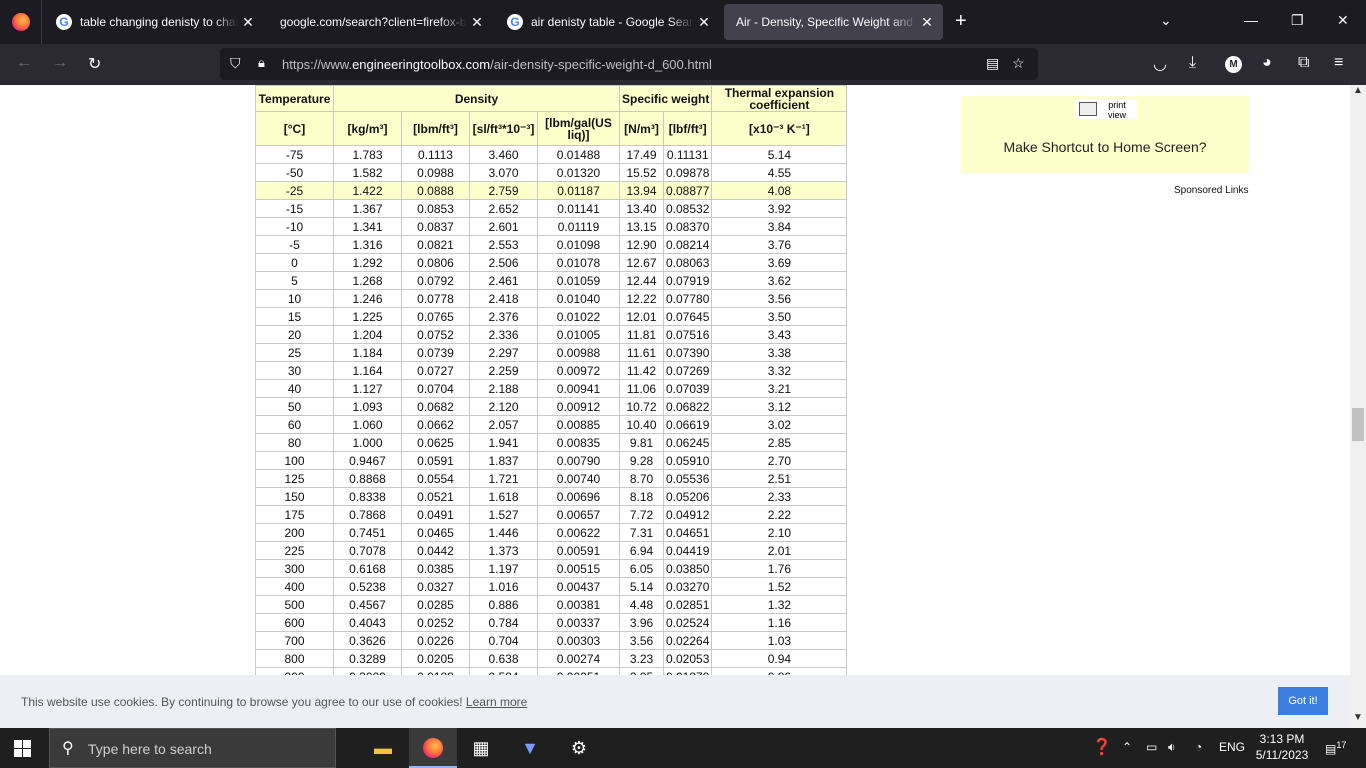 This screenshot has width=1366, height=768. Describe the element at coordinates (317, 64) in the screenshot. I see `url-prefix: https://www.` at that location.